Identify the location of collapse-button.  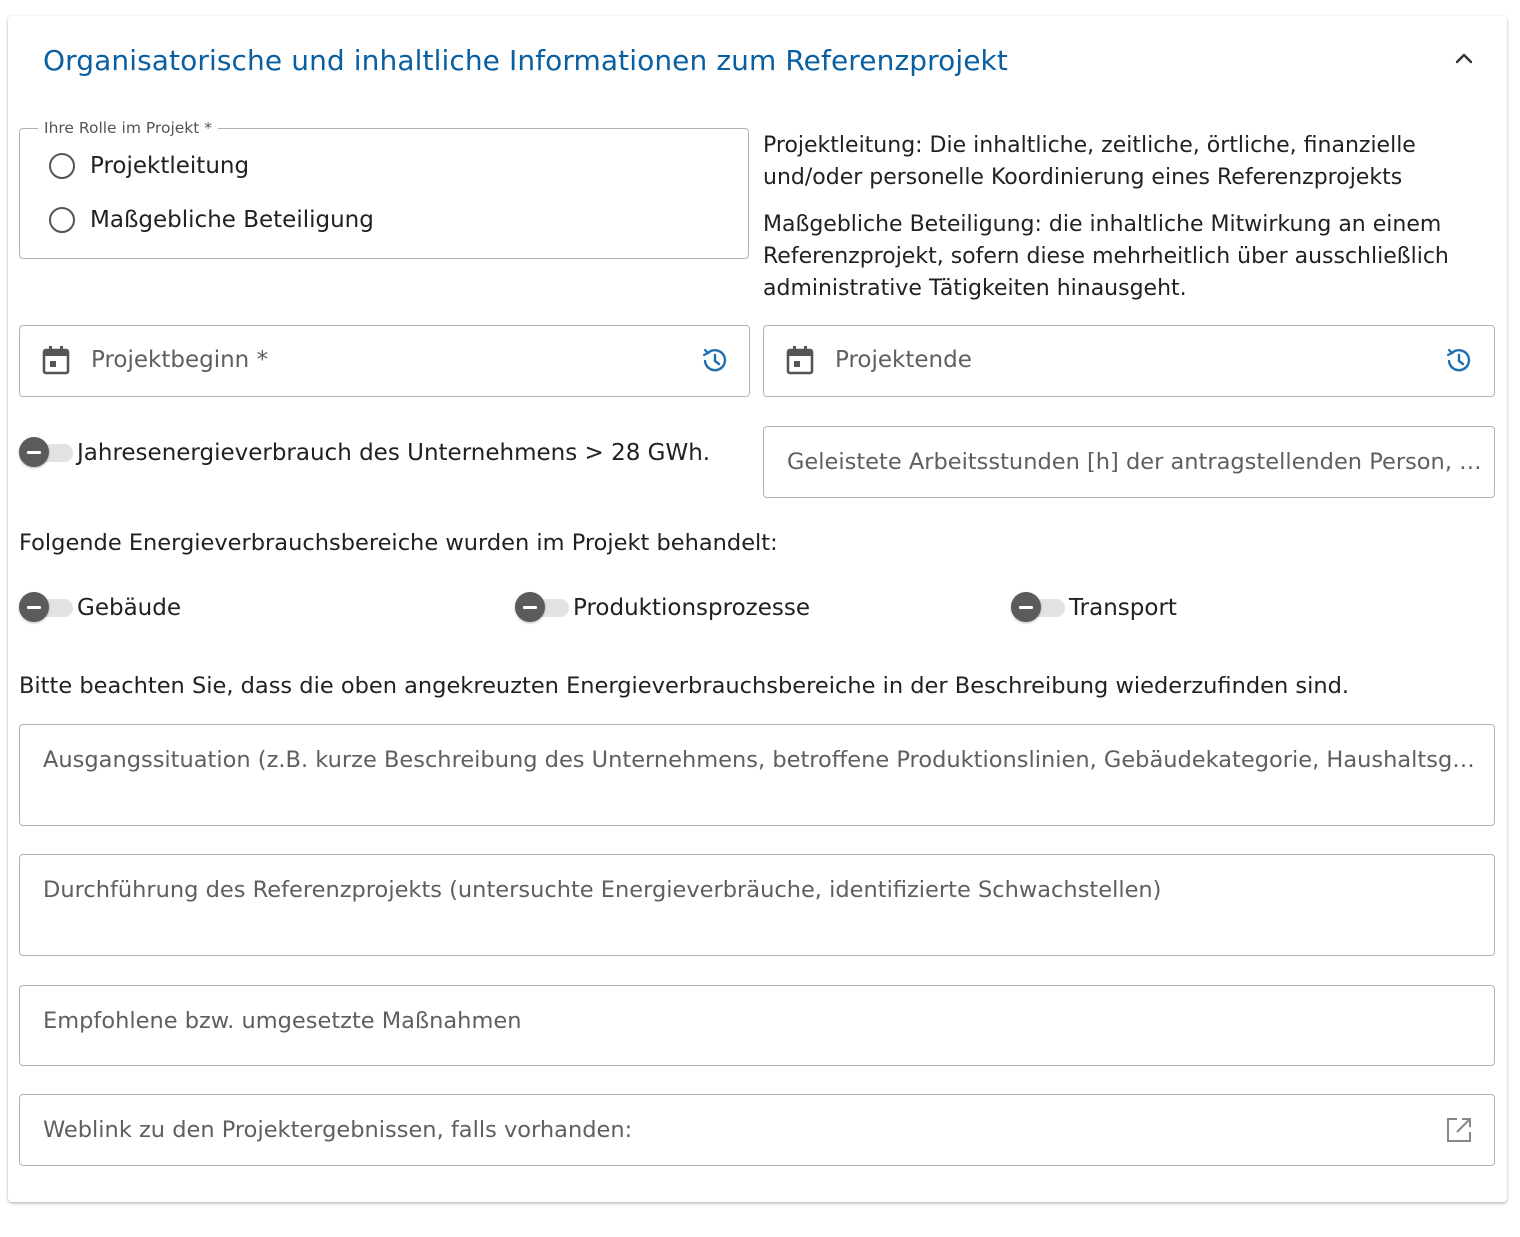
(1464, 58).